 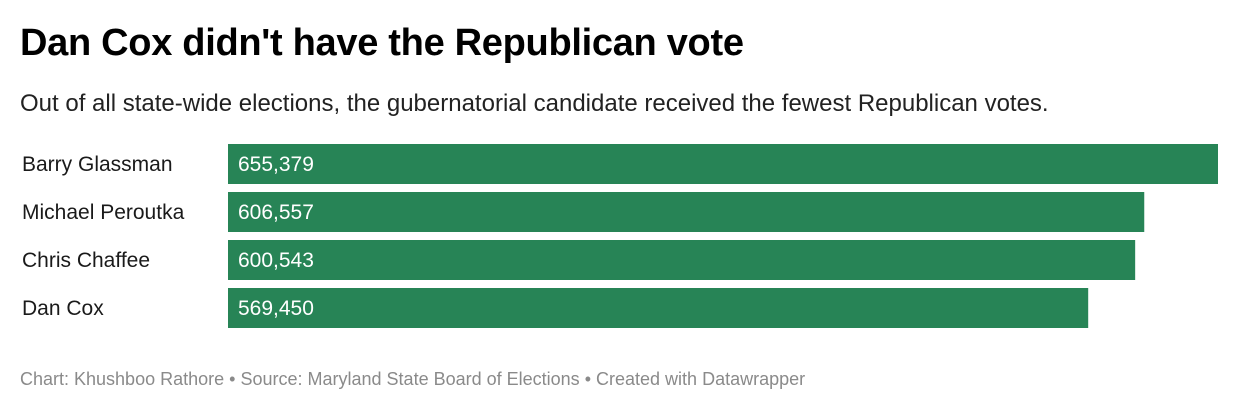 I want to click on value-label-michael-peroutka: 606,557, so click(x=276, y=212).